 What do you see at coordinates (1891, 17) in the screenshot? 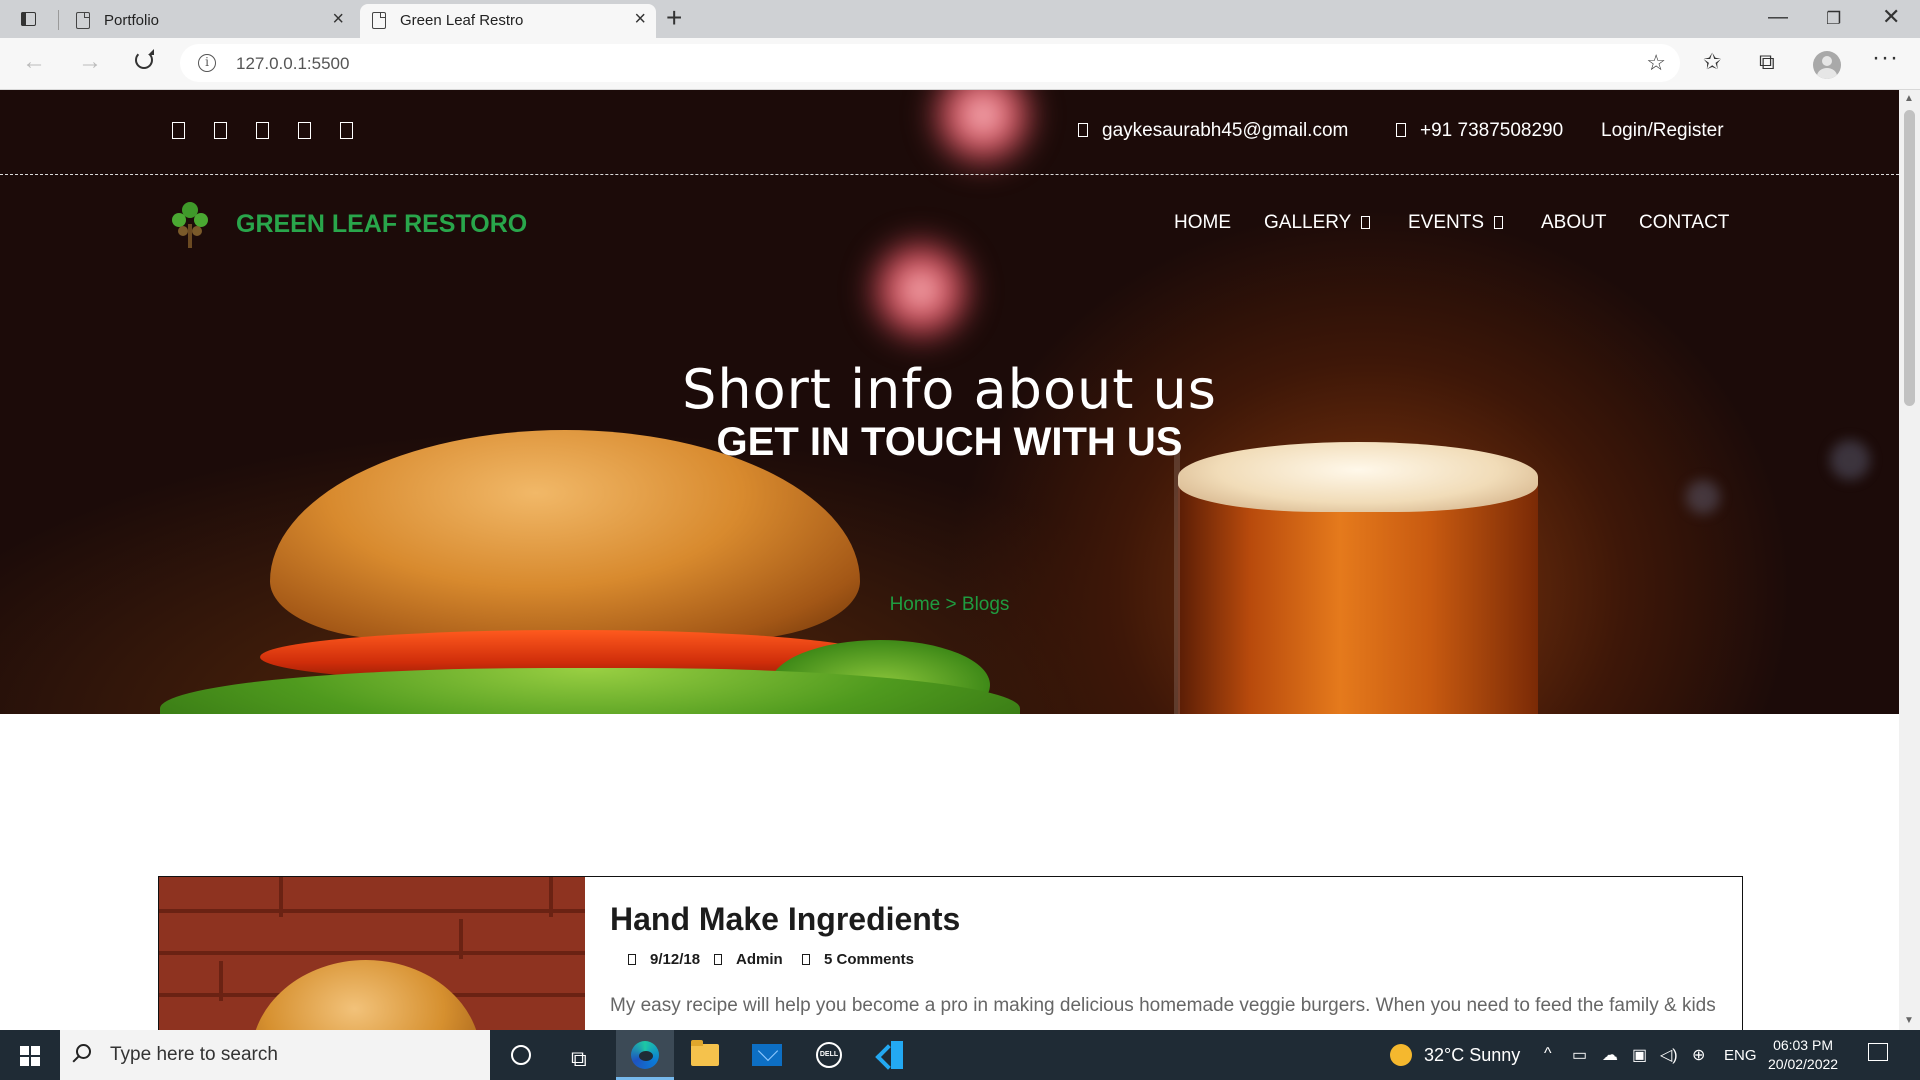
I see `close-window-icon: ✕` at bounding box center [1891, 17].